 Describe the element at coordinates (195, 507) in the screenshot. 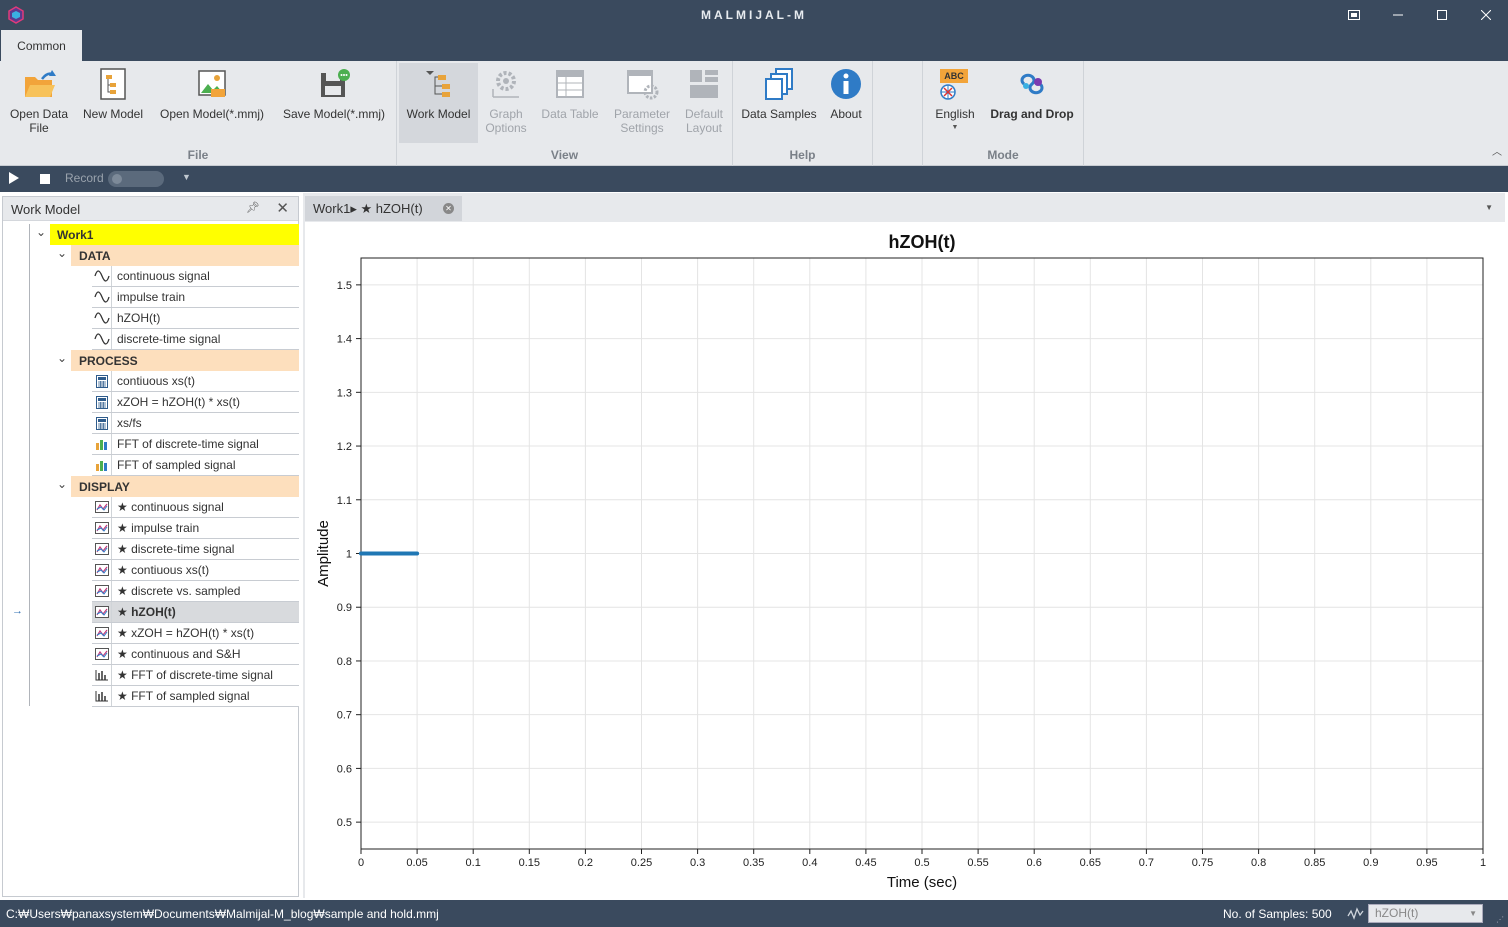

I see `tree-item: ★ continuous signal` at that location.